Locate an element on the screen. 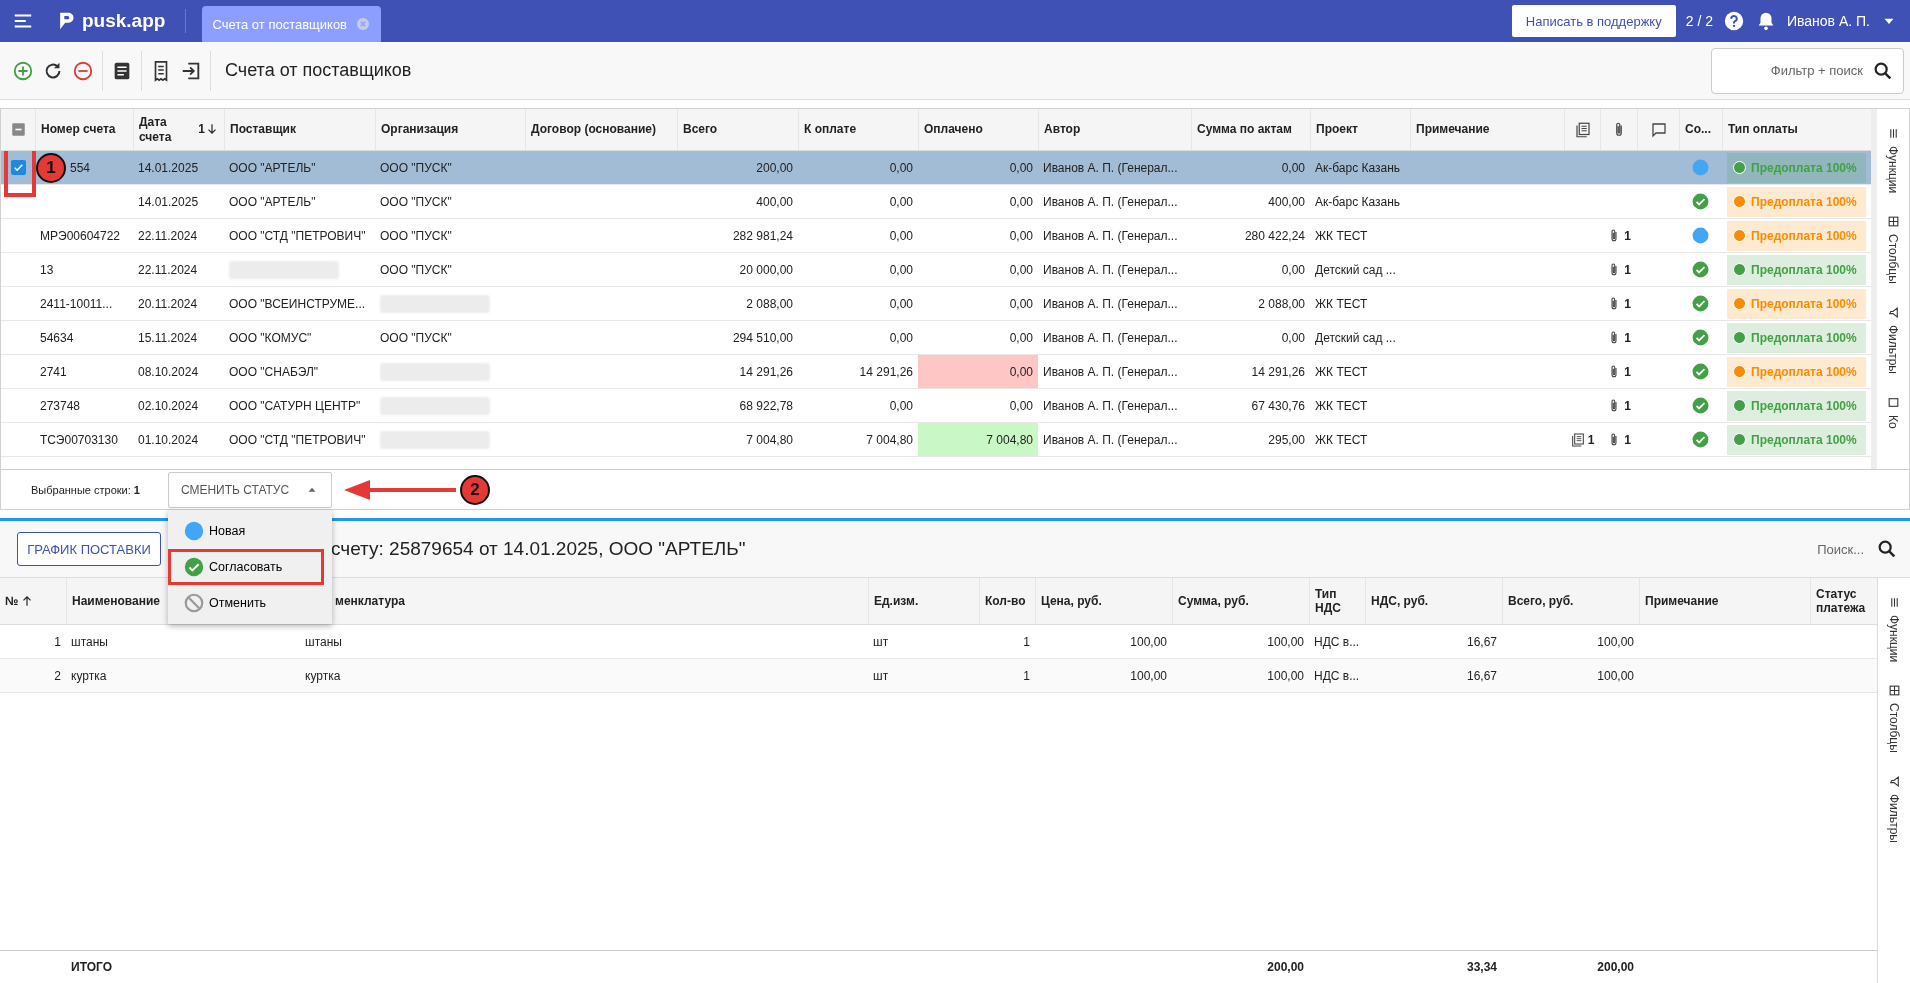 Image resolution: width=1910 pixels, height=983 pixels. menu-item: Согласовать is located at coordinates (246, 566).